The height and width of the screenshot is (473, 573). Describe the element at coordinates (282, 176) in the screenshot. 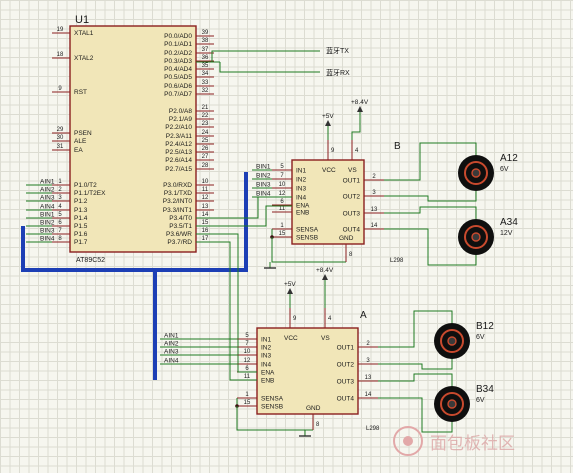

I see `driver-pin-number: 7` at that location.